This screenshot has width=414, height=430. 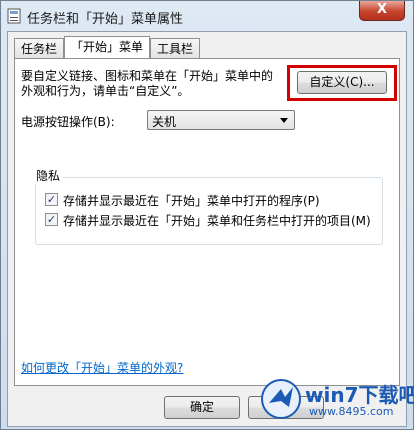 I want to click on site-watermark: win7下载吧 www.8495.com, so click(x=333, y=400).